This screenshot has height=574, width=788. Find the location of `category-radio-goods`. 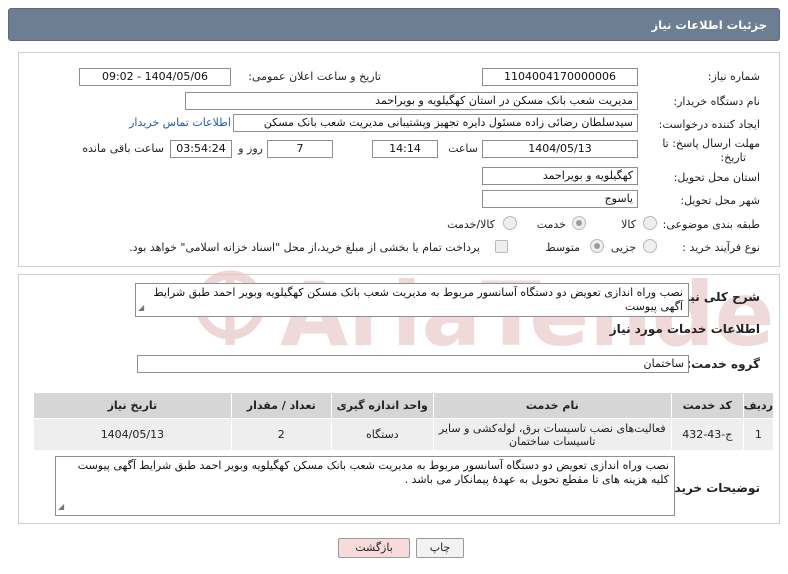

category-radio-goods is located at coordinates (650, 223).